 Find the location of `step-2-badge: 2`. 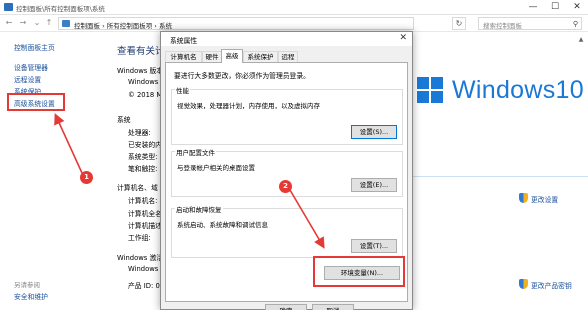

step-2-badge: 2 is located at coordinates (285, 186).